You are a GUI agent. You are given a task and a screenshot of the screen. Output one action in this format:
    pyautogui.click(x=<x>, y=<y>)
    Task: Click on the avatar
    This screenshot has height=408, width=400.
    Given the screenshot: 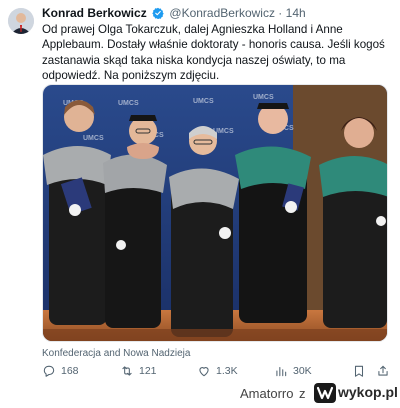 What is the action you would take?
    pyautogui.click(x=21, y=21)
    